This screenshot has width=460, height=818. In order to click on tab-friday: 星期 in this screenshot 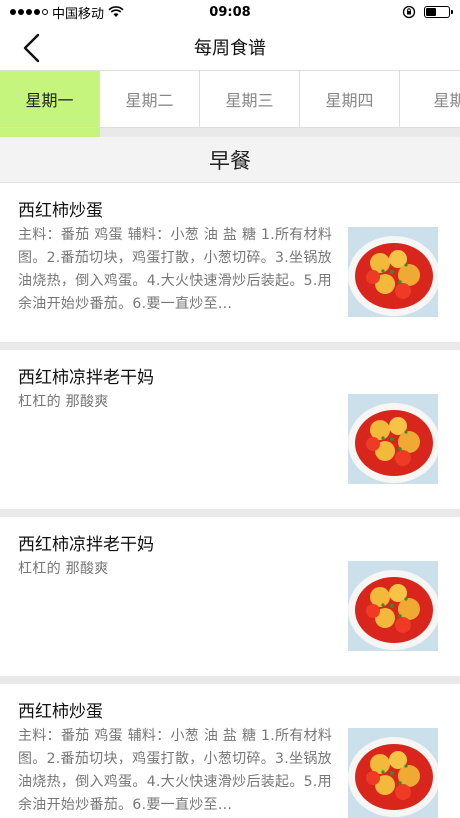, I will do `click(430, 99)`.